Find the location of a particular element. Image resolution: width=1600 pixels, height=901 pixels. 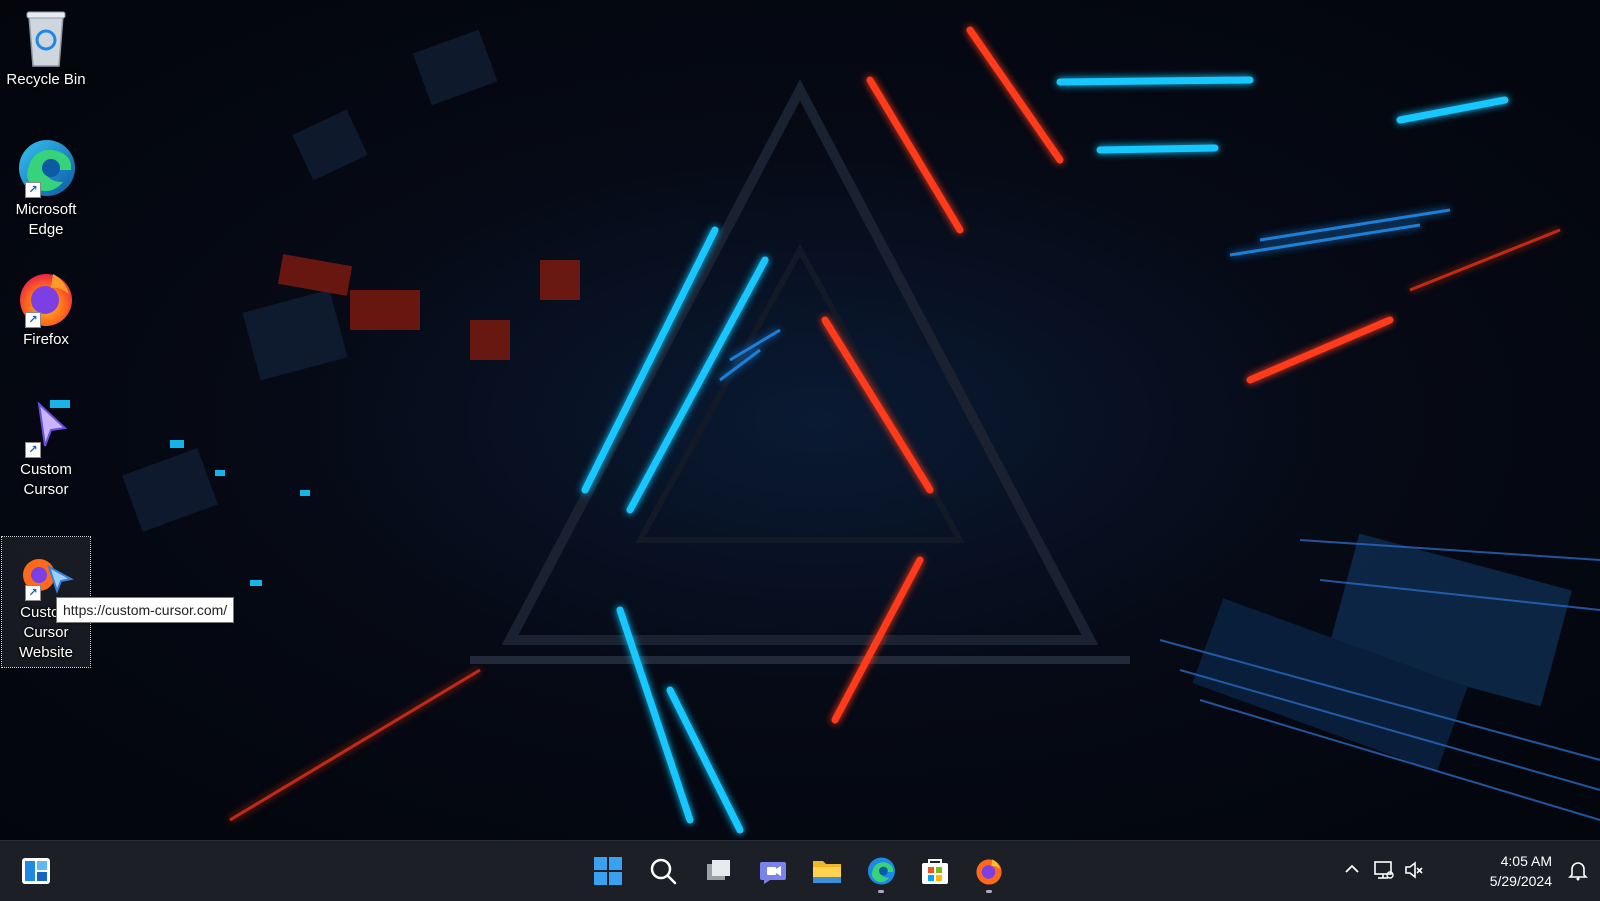

teams-chat-icon is located at coordinates (773, 873).